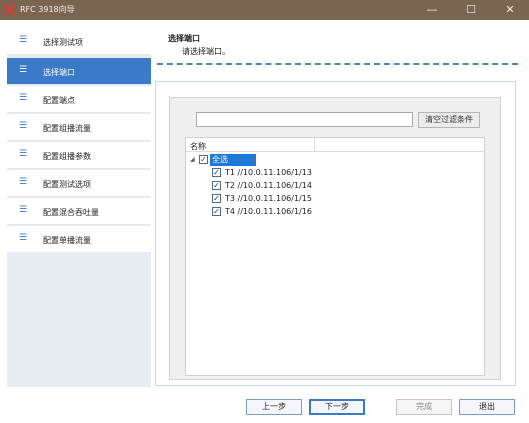  What do you see at coordinates (79, 71) in the screenshot?
I see `sidebar-item-select-ports: ☰ 选择端口` at bounding box center [79, 71].